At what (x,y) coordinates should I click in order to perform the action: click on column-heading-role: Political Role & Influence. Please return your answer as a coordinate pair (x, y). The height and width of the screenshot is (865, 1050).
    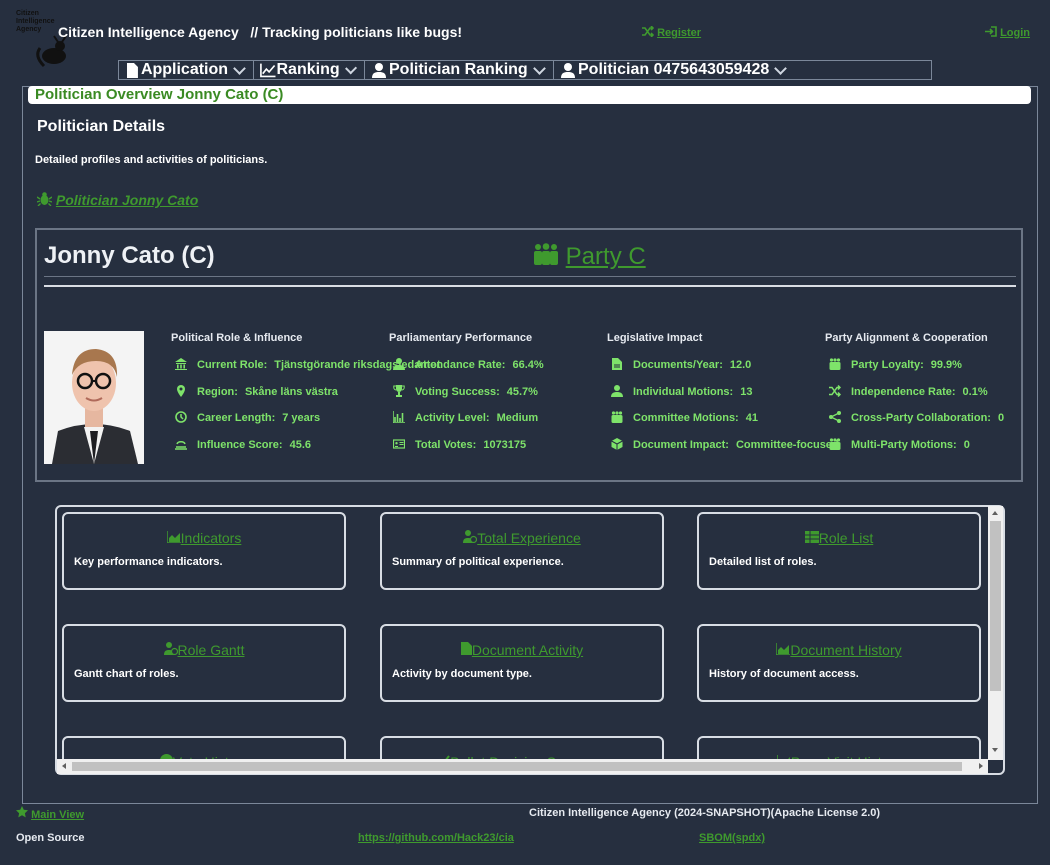
    Looking at the image, I should click on (237, 338).